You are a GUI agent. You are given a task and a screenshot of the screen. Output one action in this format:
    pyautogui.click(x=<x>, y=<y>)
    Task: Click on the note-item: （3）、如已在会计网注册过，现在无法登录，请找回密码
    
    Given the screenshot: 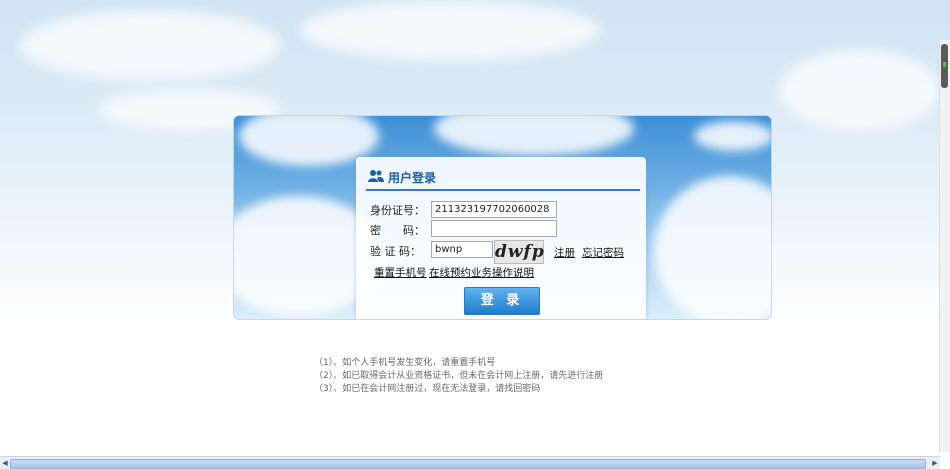 What is the action you would take?
    pyautogui.click(x=427, y=389)
    